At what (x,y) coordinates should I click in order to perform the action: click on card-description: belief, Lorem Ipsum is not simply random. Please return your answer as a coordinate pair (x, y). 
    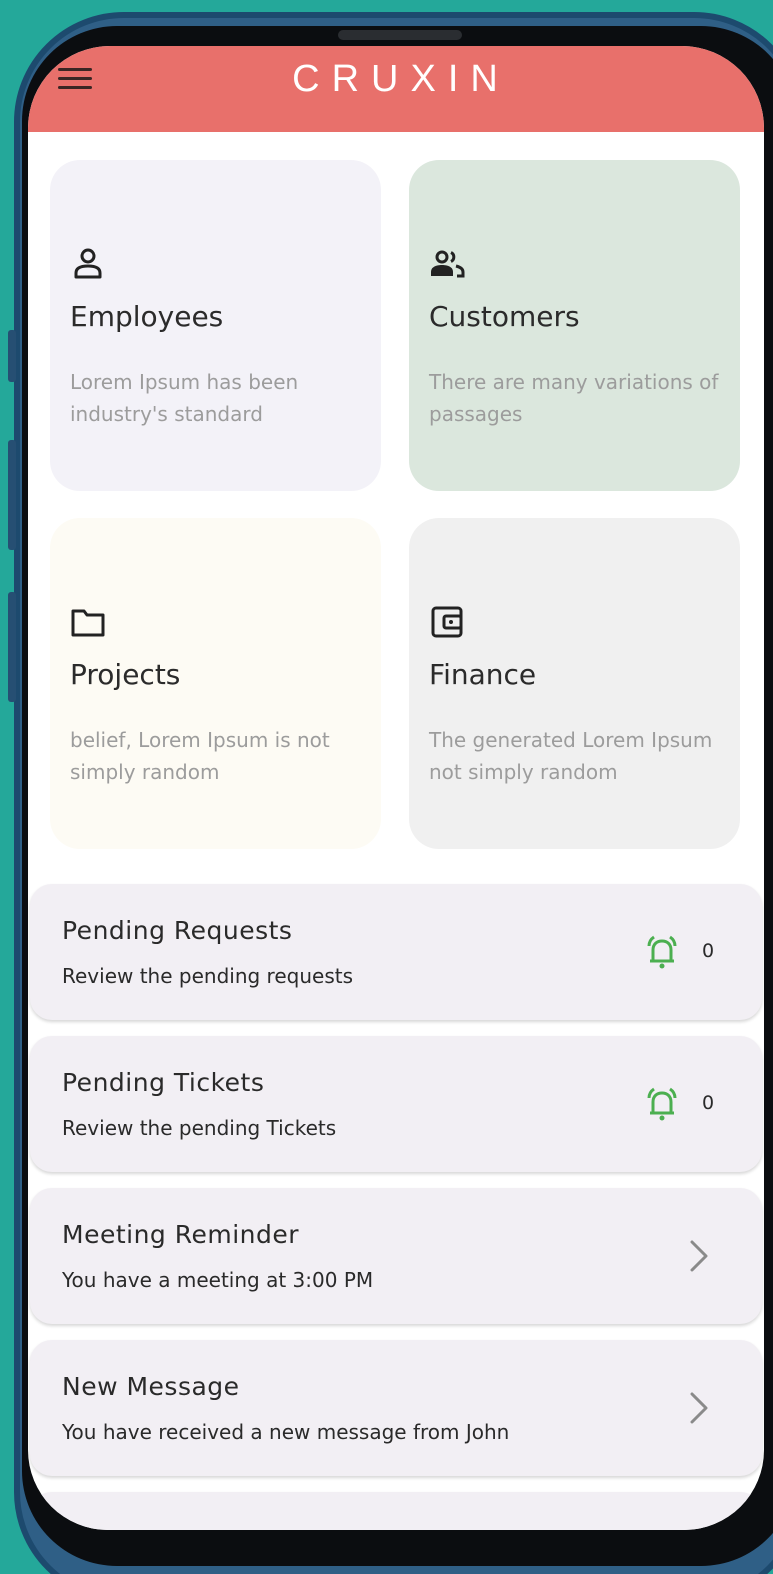
    Looking at the image, I should click on (200, 756).